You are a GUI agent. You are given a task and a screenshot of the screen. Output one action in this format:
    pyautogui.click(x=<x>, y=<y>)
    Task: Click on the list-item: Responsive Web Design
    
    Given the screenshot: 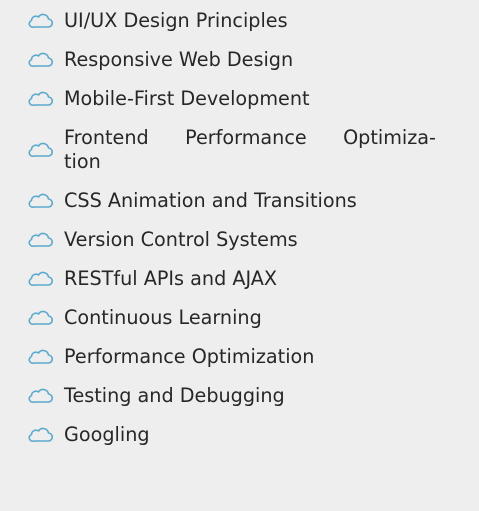 What is the action you would take?
    pyautogui.click(x=238, y=60)
    